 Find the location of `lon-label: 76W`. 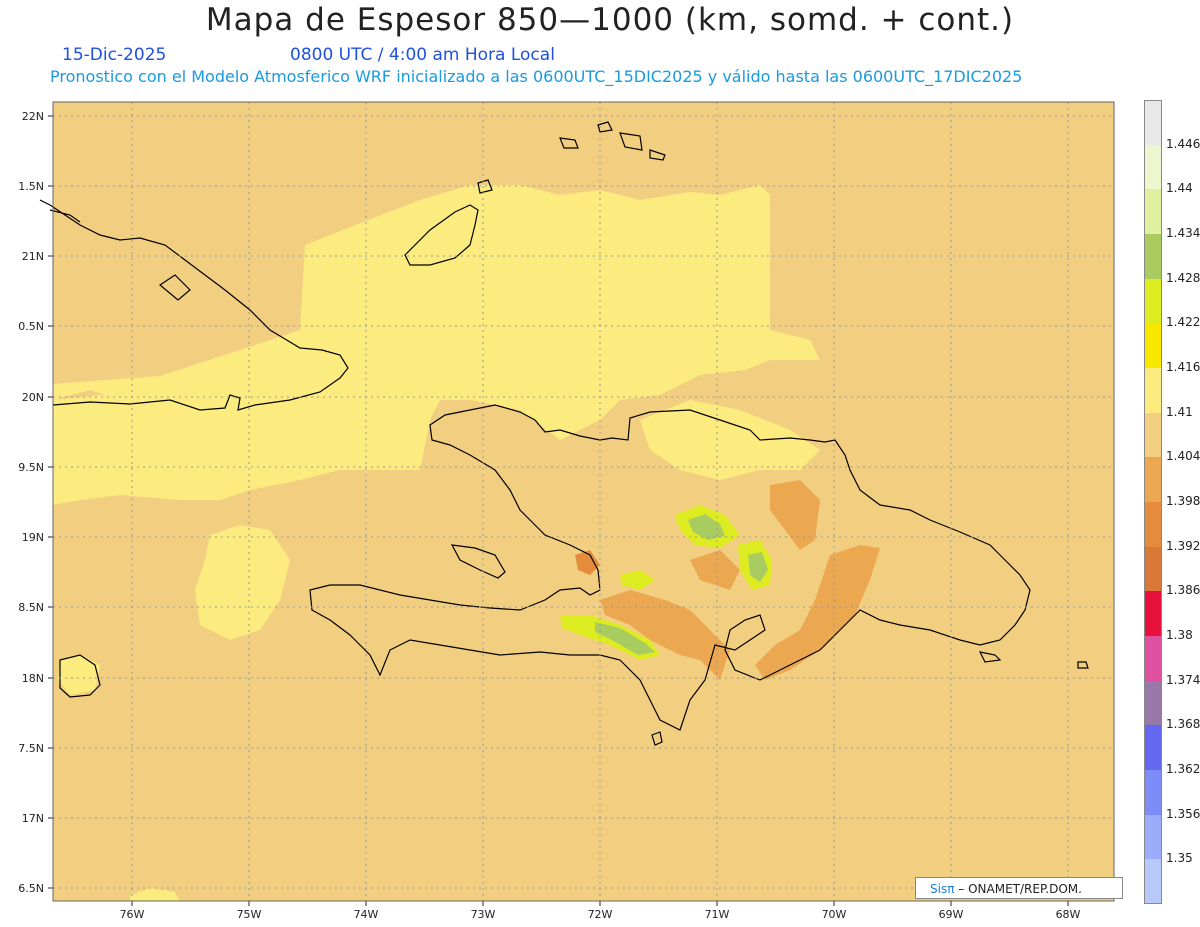

lon-label: 76W is located at coordinates (132, 914).